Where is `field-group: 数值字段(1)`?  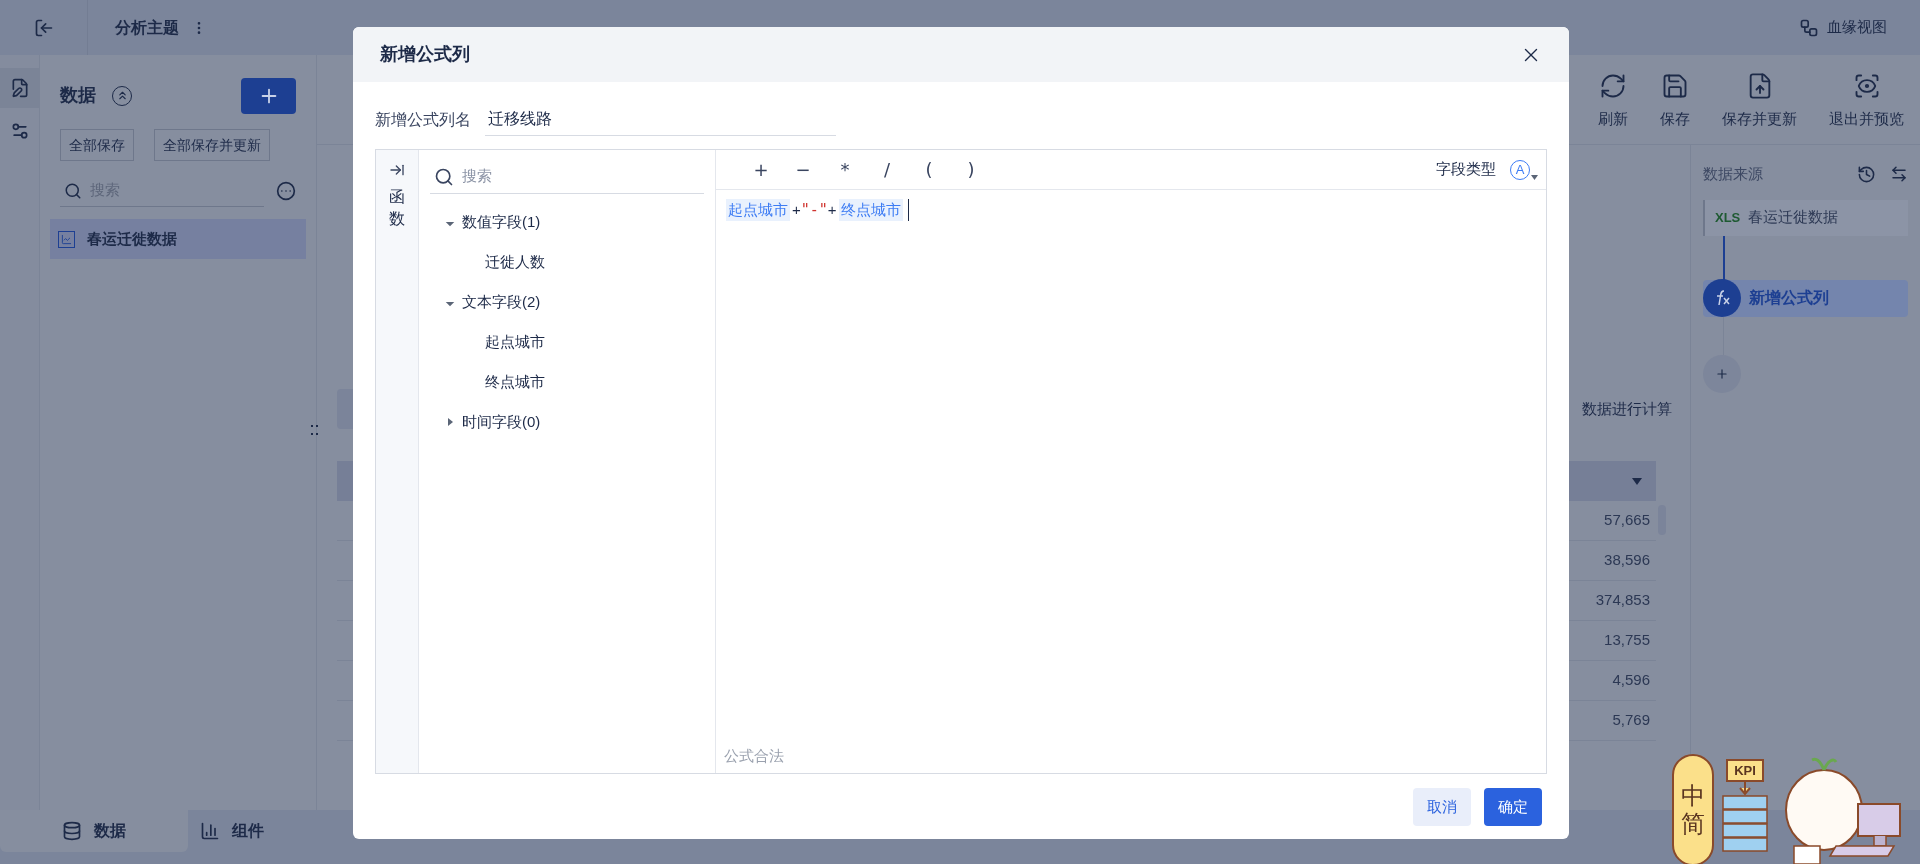 field-group: 数值字段(1) is located at coordinates (501, 222).